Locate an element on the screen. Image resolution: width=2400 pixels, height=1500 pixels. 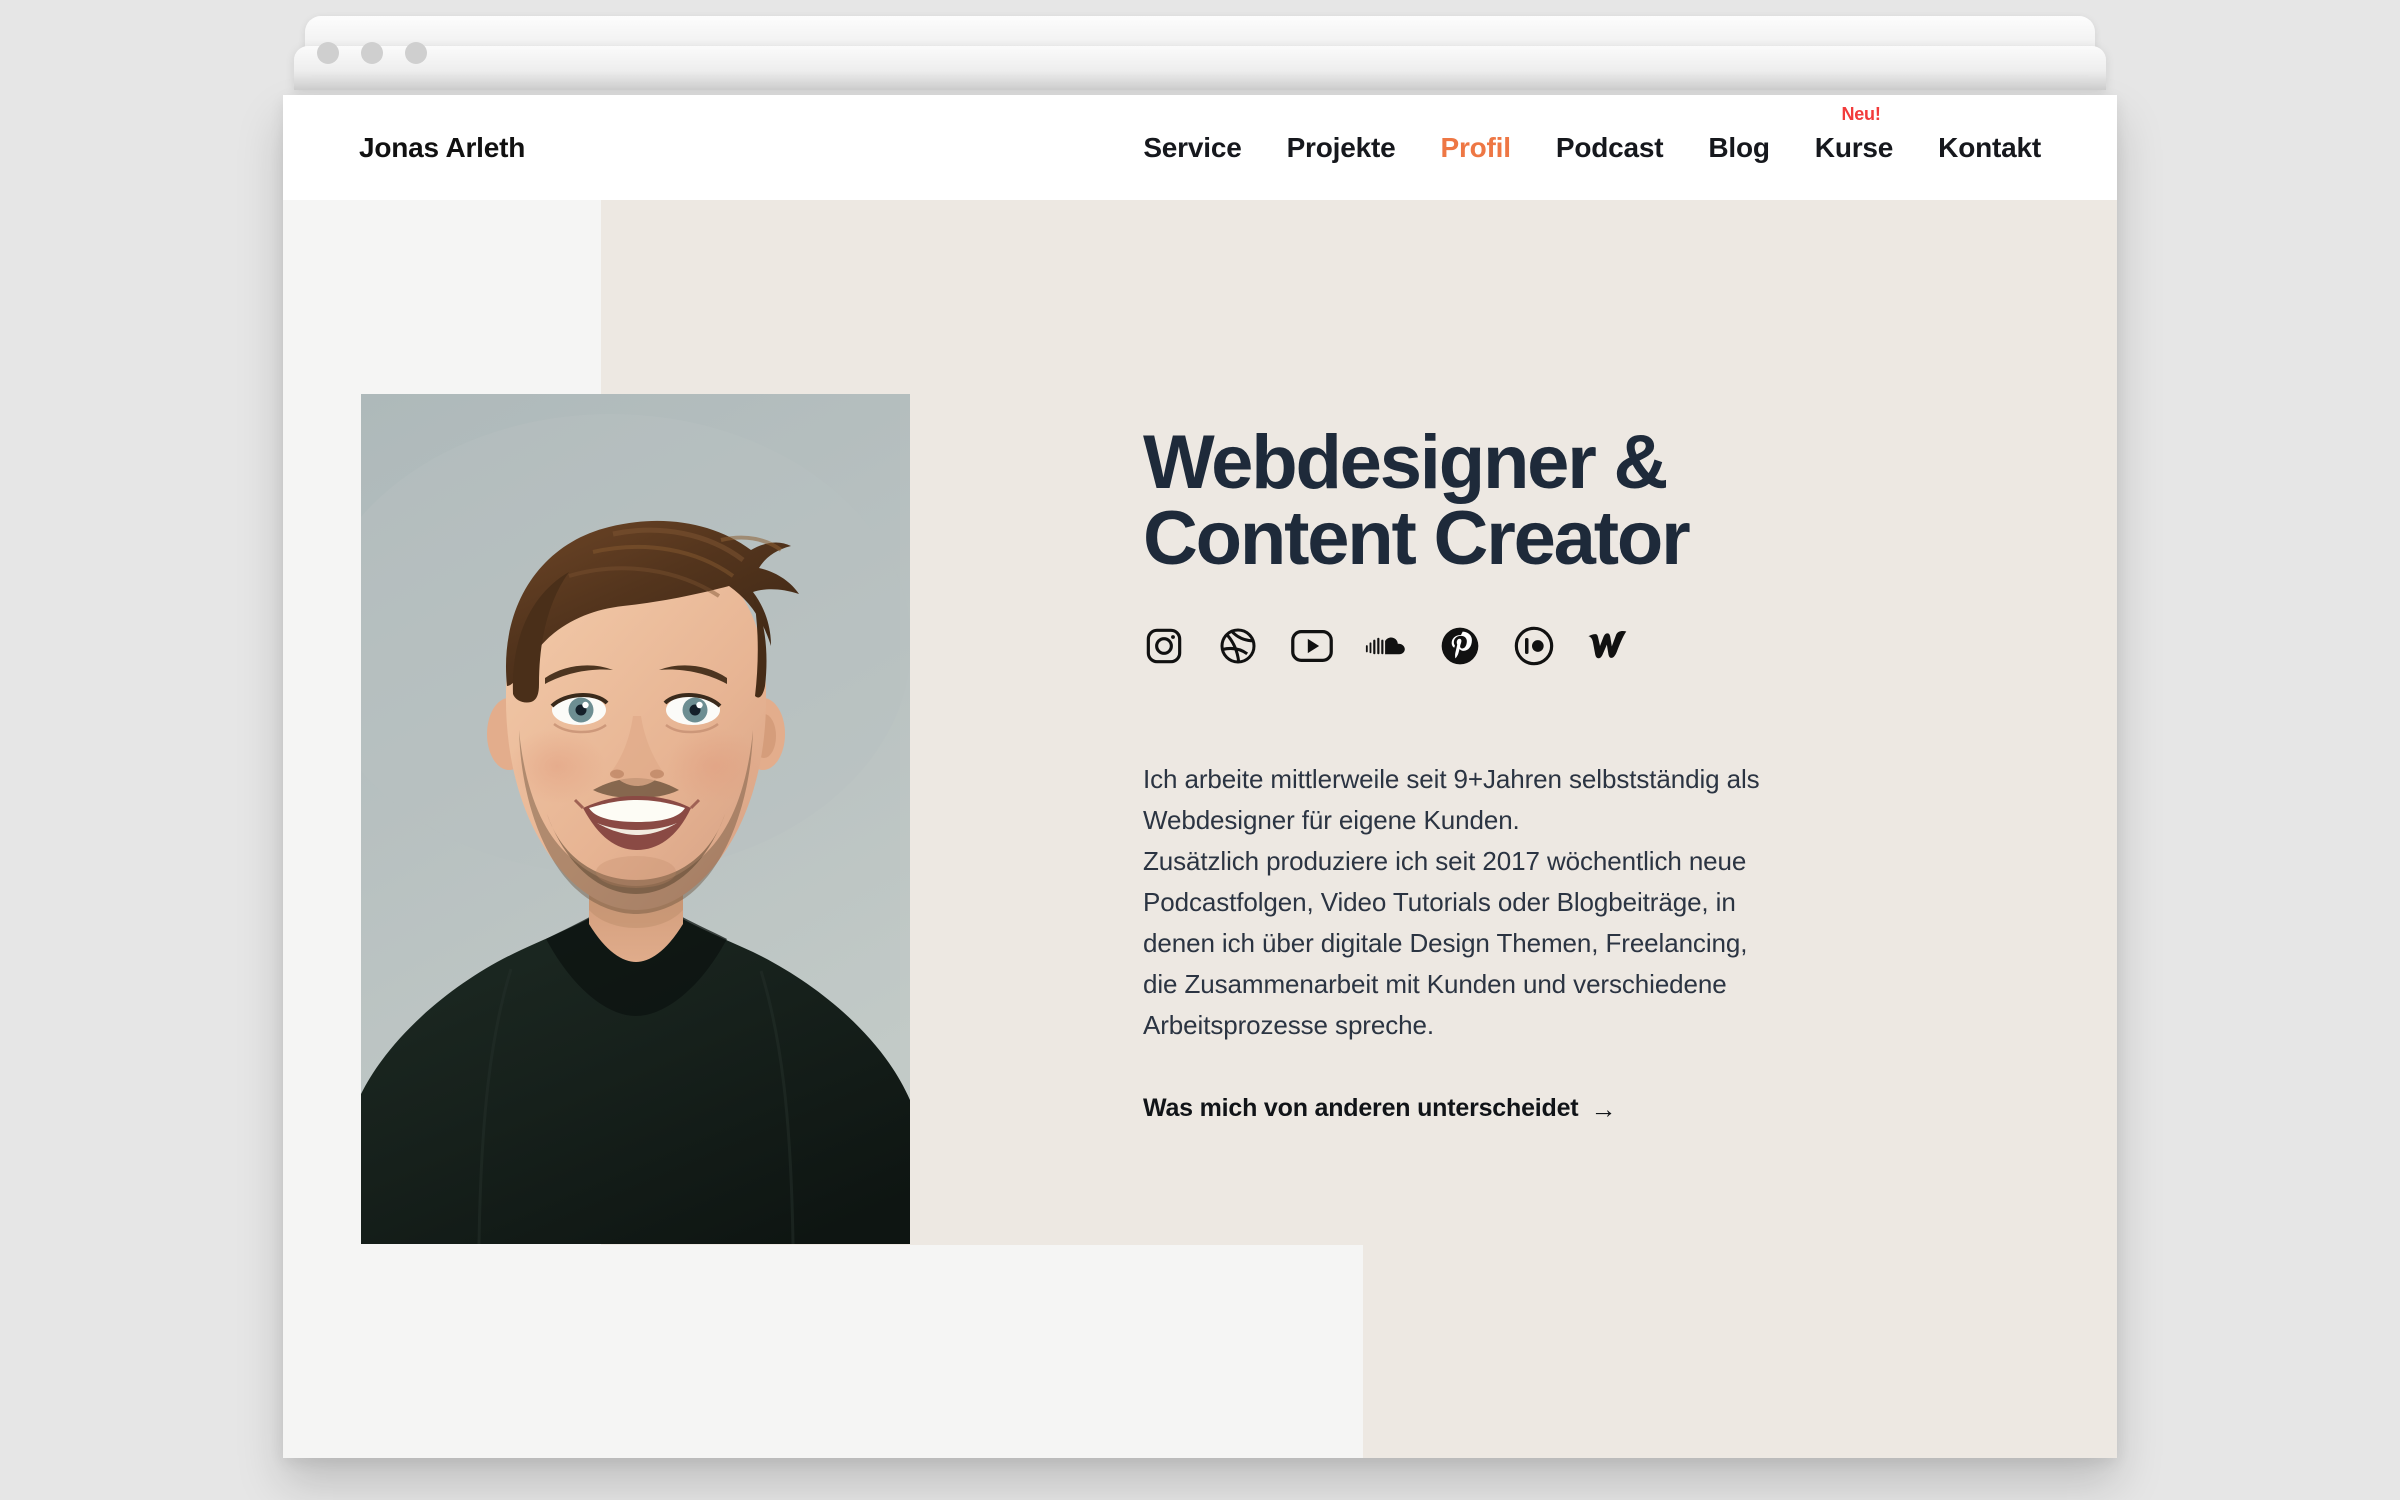
page-title: Webdesigner & Content Creator is located at coordinates (1573, 501).